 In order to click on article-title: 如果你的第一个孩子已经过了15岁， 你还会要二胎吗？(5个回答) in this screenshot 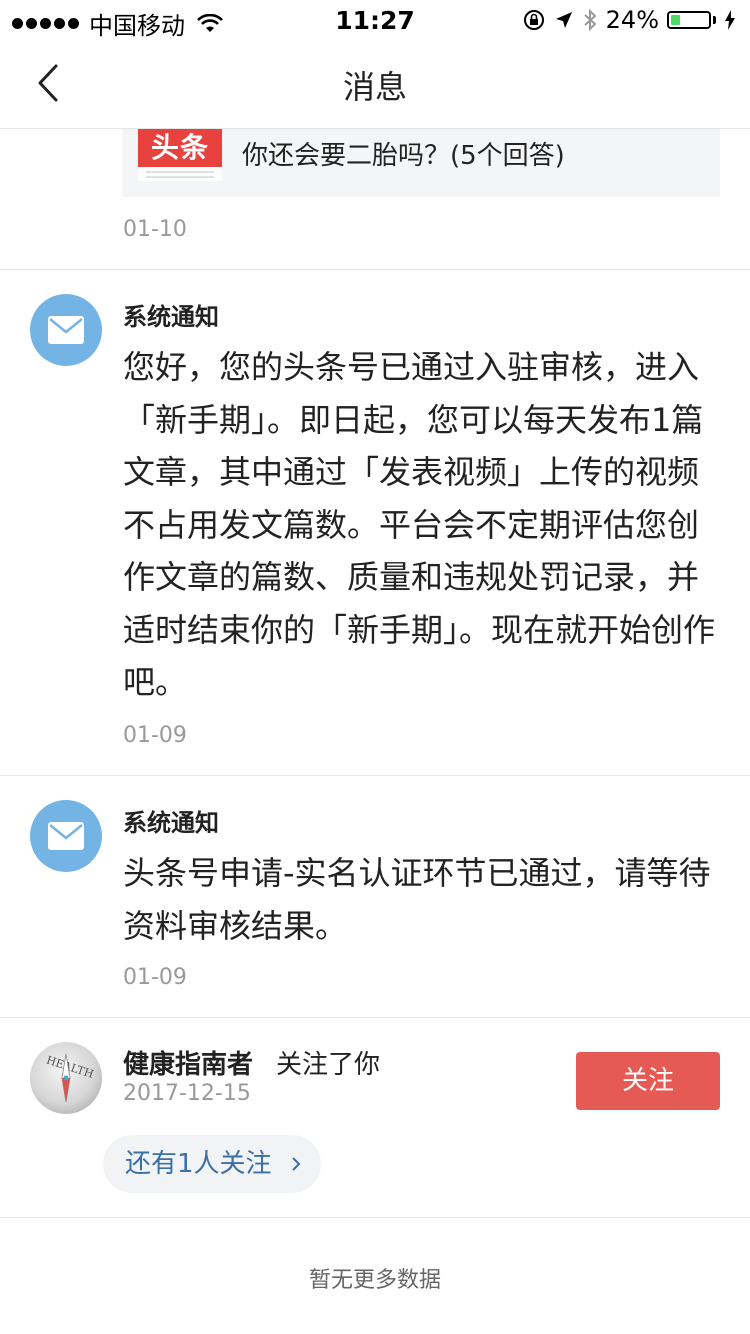, I will do `click(477, 152)`.